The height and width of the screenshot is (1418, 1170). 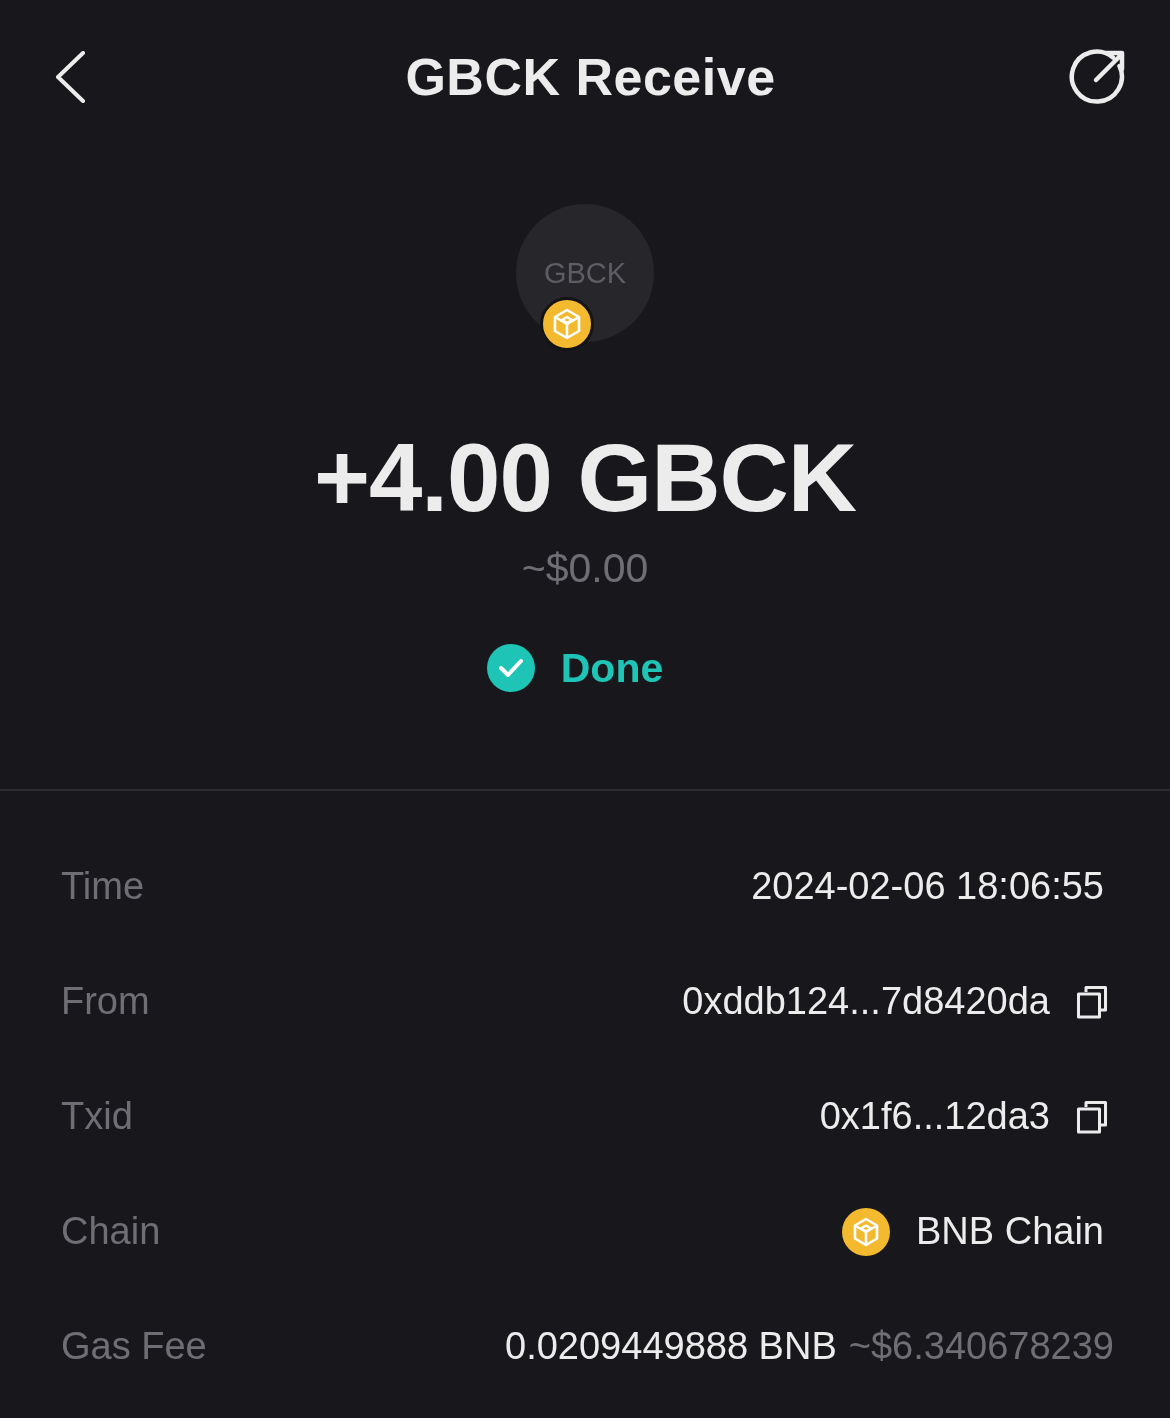 I want to click on detail-label: From, so click(x=105, y=1001).